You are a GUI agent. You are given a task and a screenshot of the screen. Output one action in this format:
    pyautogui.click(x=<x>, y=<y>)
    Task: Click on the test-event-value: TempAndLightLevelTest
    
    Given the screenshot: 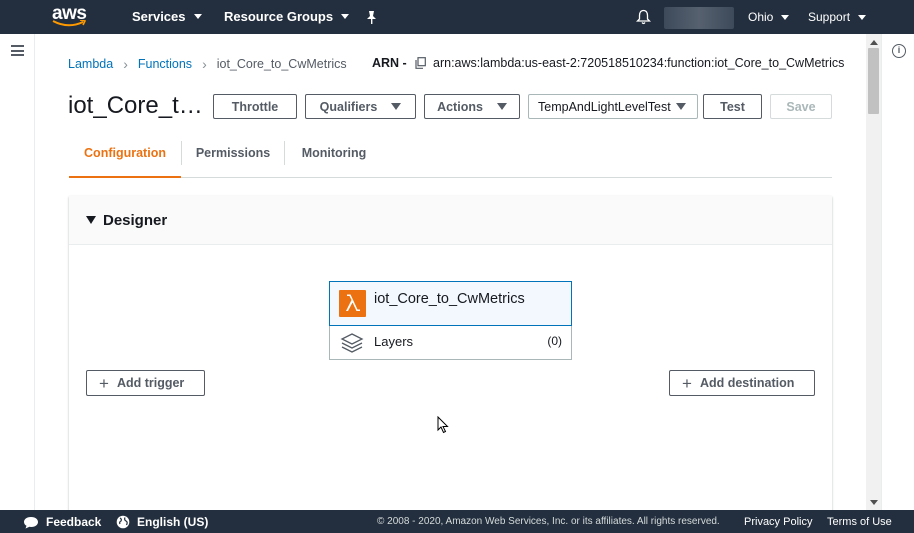 What is the action you would take?
    pyautogui.click(x=604, y=106)
    